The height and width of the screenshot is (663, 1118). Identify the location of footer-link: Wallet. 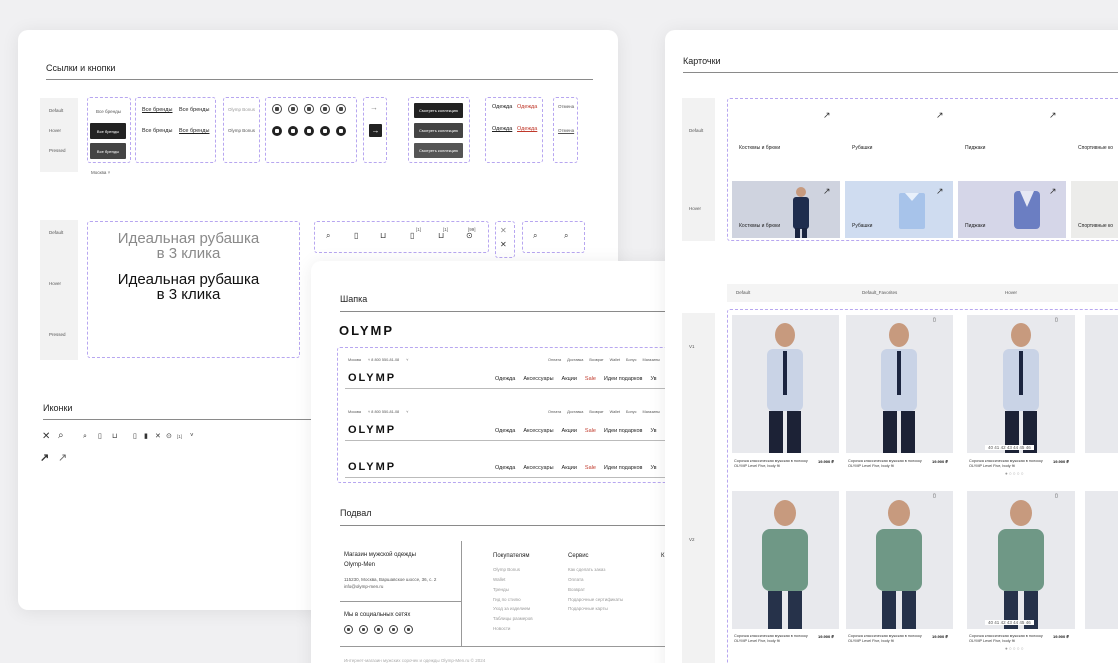
(499, 579).